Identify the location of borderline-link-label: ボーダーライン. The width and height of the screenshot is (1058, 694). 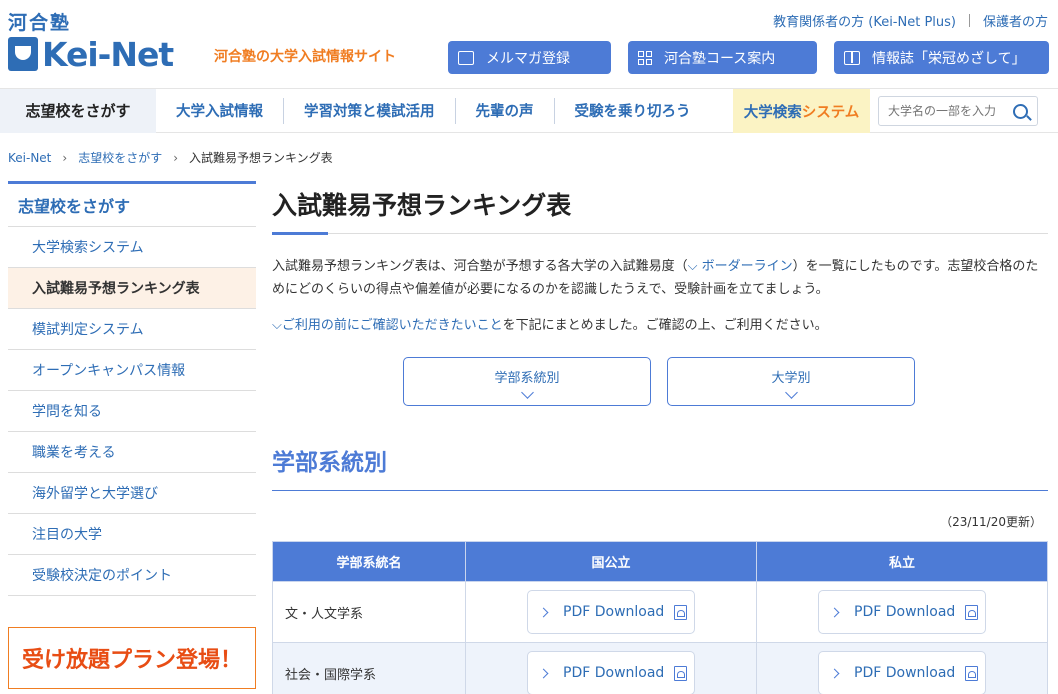
(747, 266).